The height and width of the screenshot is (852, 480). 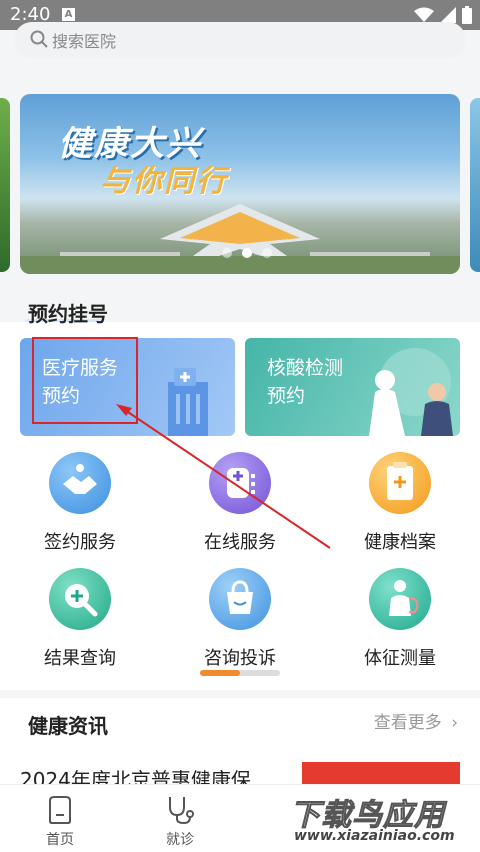 What do you see at coordinates (188, 402) in the screenshot?
I see `hospital-building-icon` at bounding box center [188, 402].